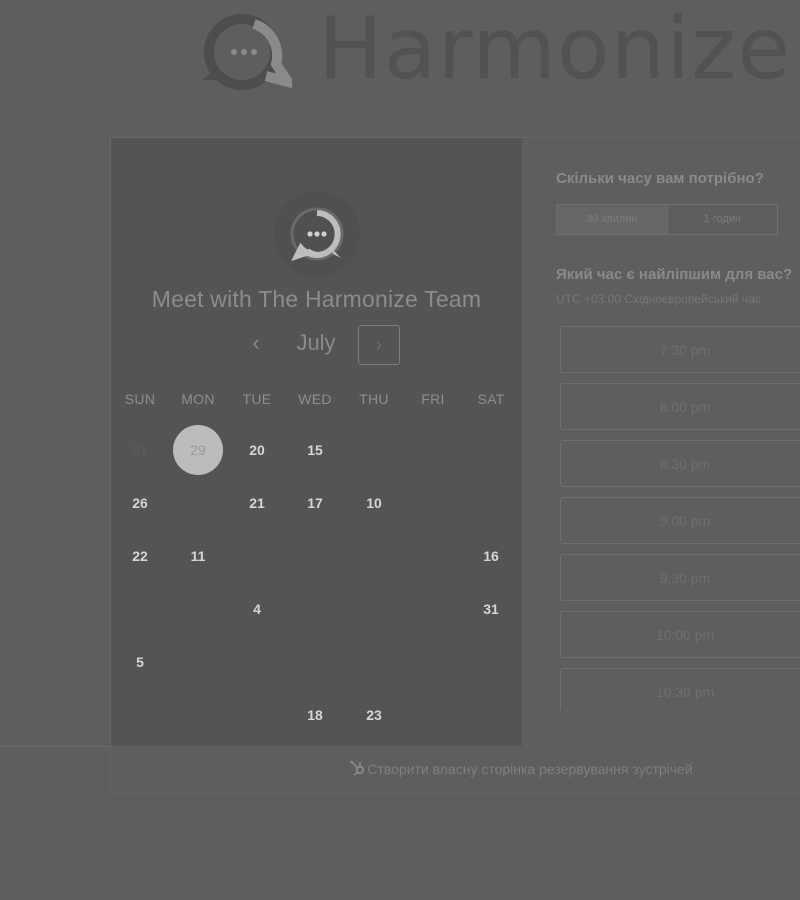 The image size is (800, 900). Describe the element at coordinates (491, 556) in the screenshot. I see `calendar-day: 16` at that location.